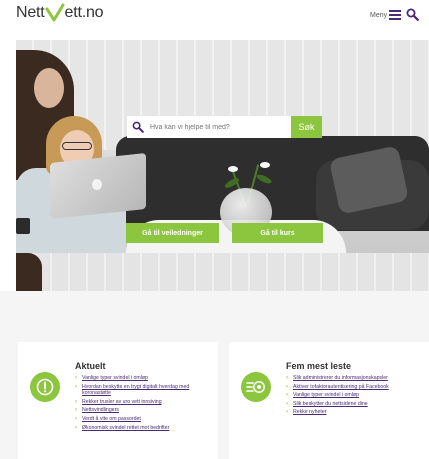 Image resolution: width=429 pixels, height=459 pixels. I want to click on logo-prefix: Nett, so click(30, 12).